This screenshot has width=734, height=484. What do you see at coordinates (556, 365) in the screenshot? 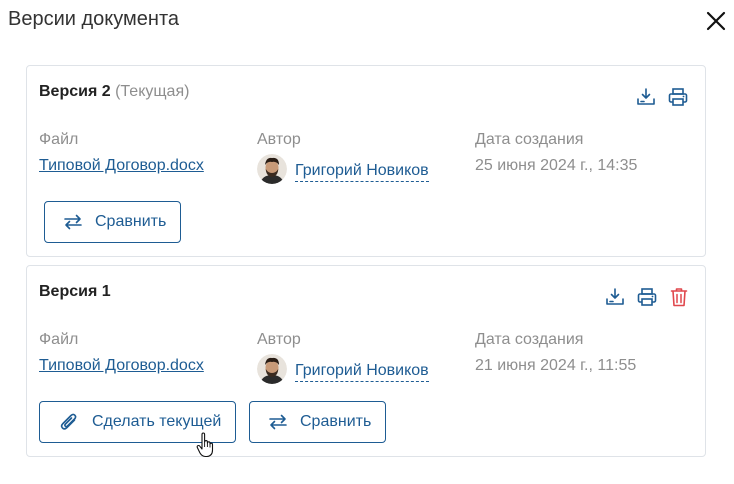
I see `creation-date: 21 июня 2024 г., 11:55` at bounding box center [556, 365].